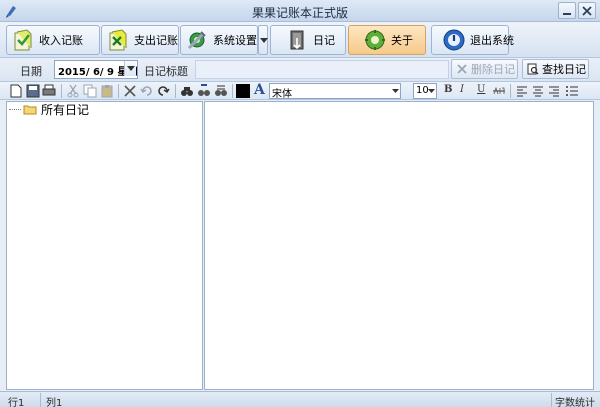 This screenshot has width=600, height=407. What do you see at coordinates (567, 10) in the screenshot?
I see `minimize-button` at bounding box center [567, 10].